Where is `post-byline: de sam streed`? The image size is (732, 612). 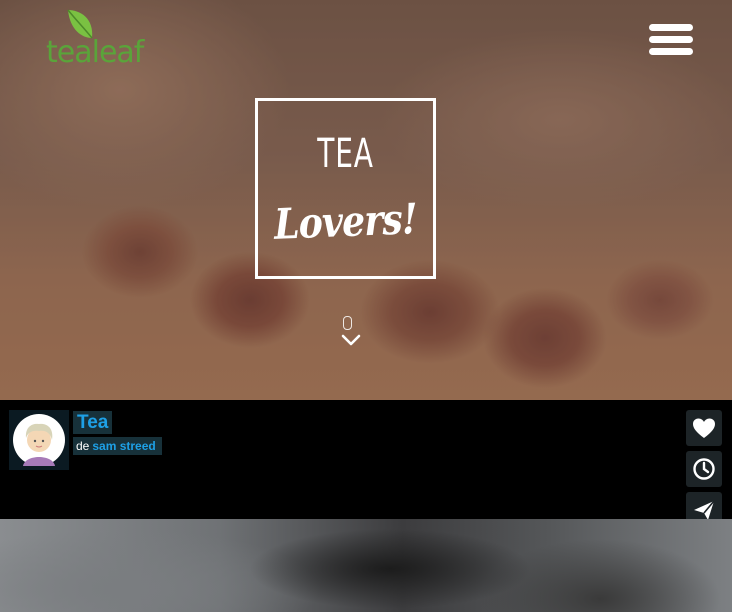 post-byline: de sam streed is located at coordinates (117, 446).